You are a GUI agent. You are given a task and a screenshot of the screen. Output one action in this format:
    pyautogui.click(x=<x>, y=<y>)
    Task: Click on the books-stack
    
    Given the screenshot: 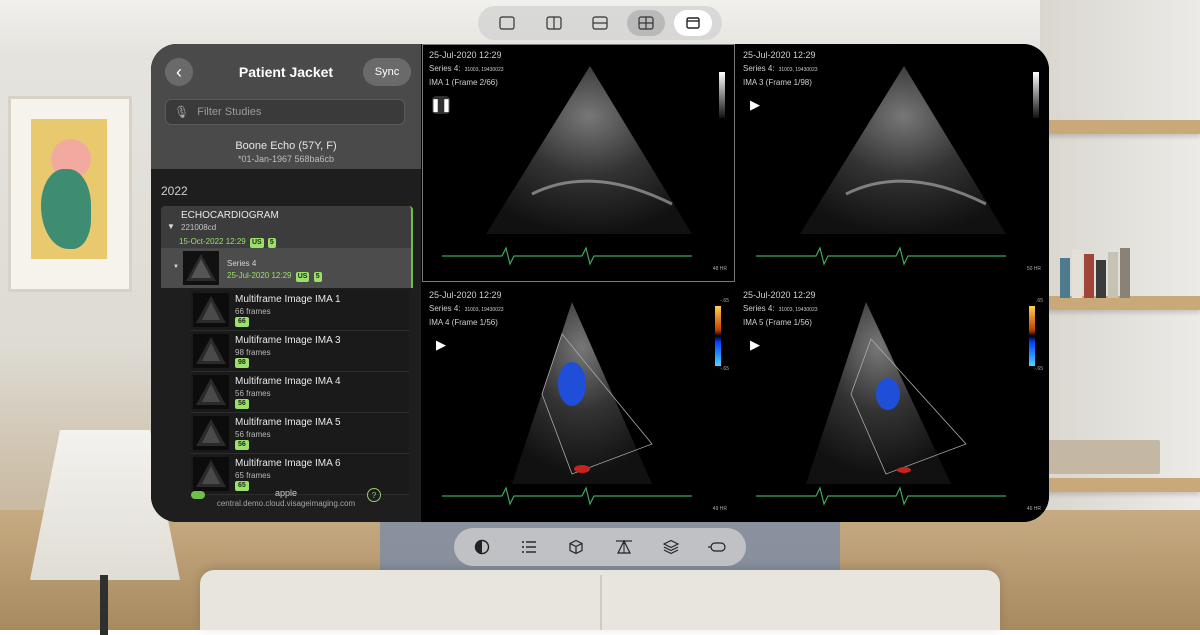 What is the action you would take?
    pyautogui.click(x=1100, y=457)
    